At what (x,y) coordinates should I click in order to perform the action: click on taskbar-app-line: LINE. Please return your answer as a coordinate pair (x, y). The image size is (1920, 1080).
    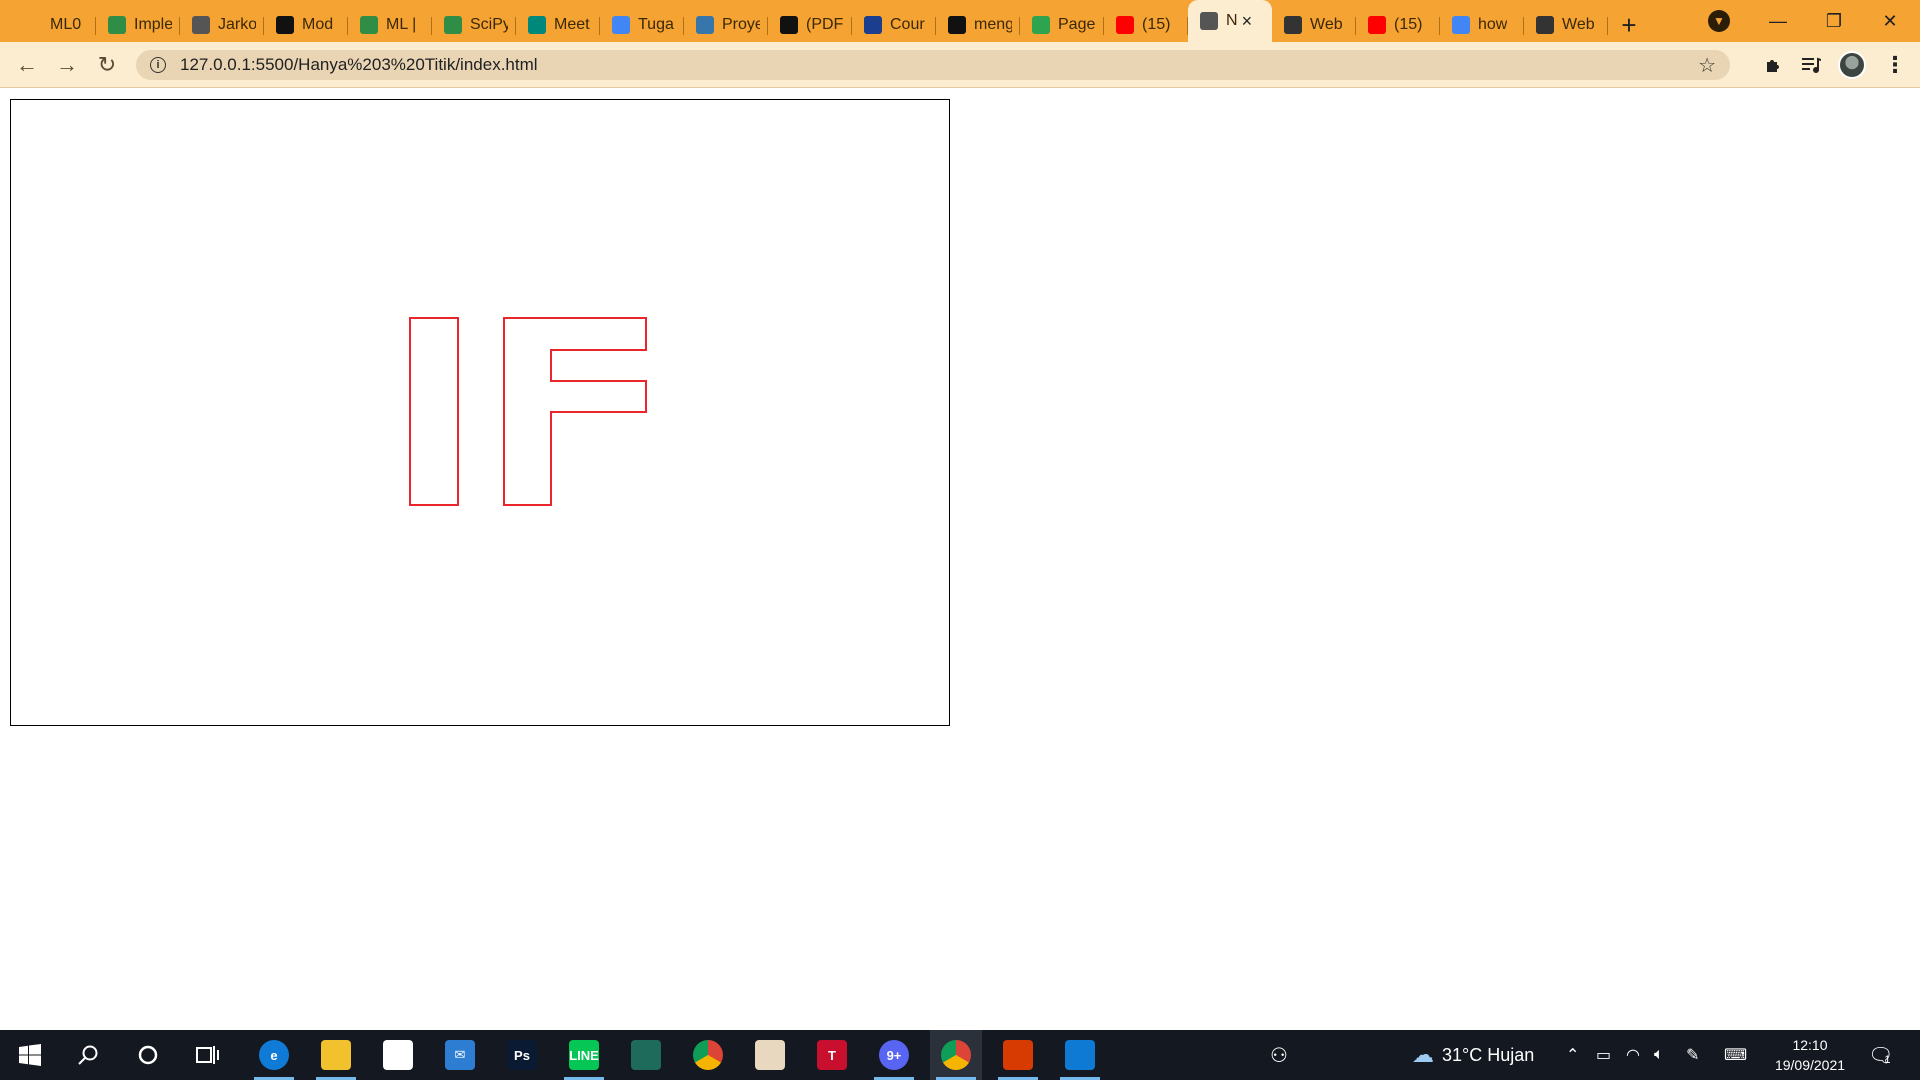
    Looking at the image, I should click on (584, 1055).